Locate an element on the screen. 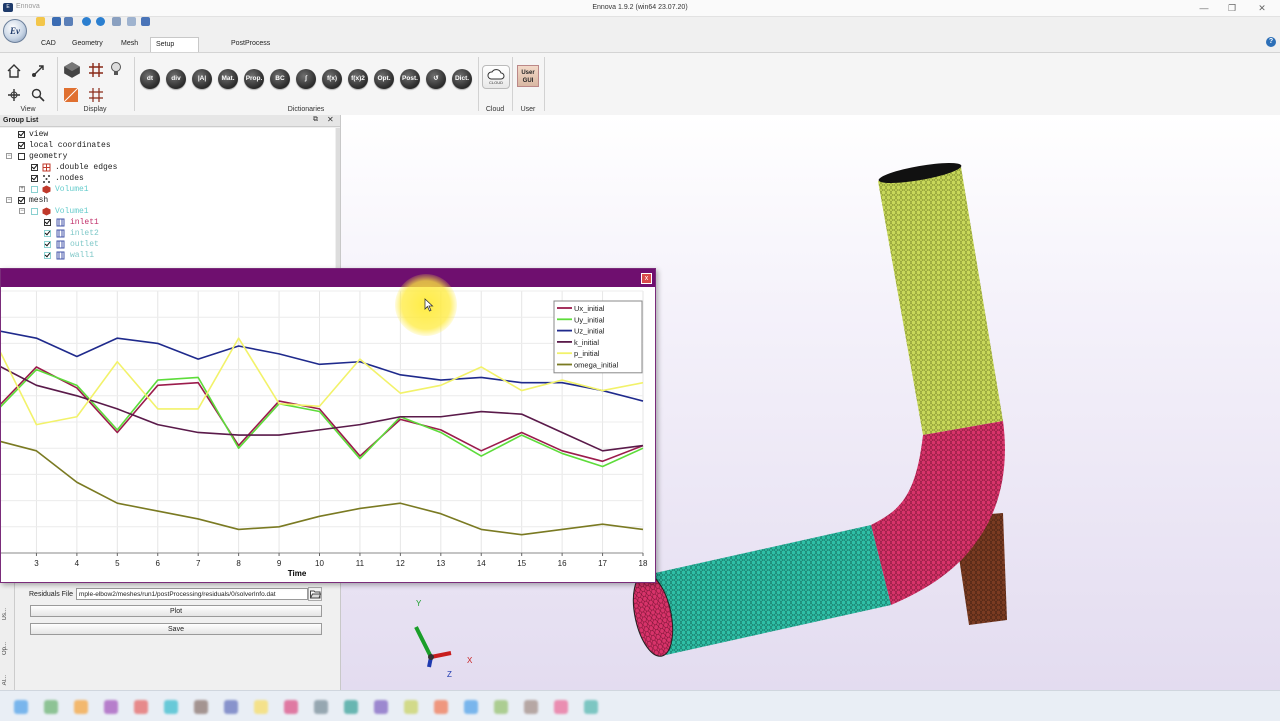  dictionary-button: Dict. is located at coordinates (462, 79).